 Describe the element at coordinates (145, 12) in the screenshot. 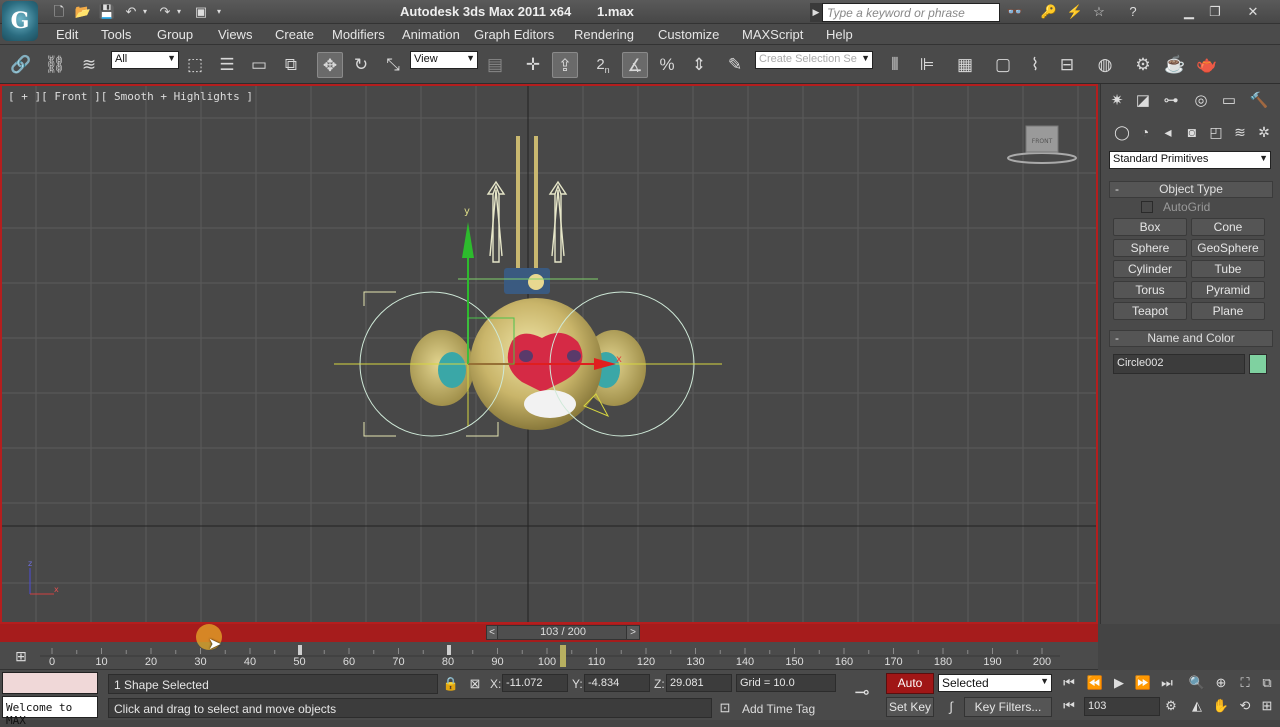

I see `undo-dropdown-icon: ▾` at that location.